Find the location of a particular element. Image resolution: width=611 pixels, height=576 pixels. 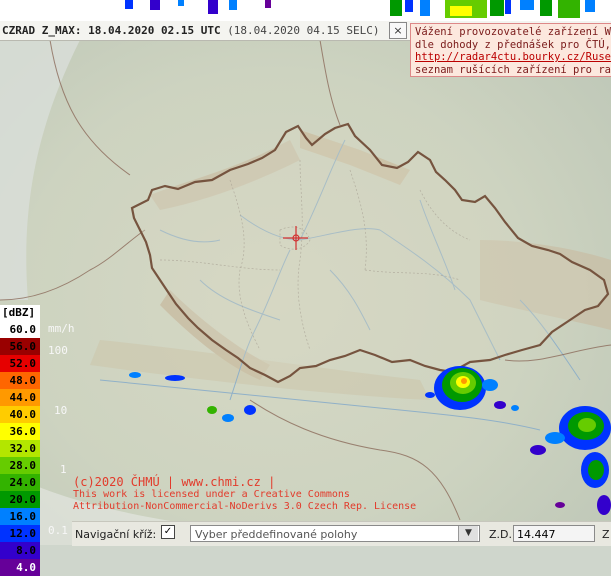

close-button: × is located at coordinates (398, 30).